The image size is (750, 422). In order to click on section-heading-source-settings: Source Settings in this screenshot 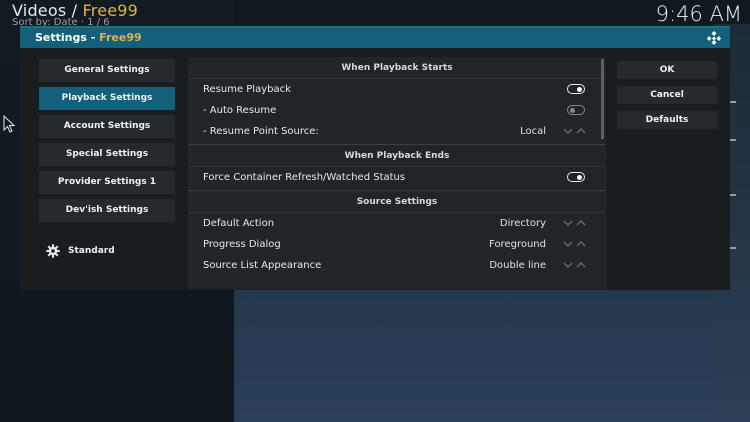, I will do `click(397, 202)`.